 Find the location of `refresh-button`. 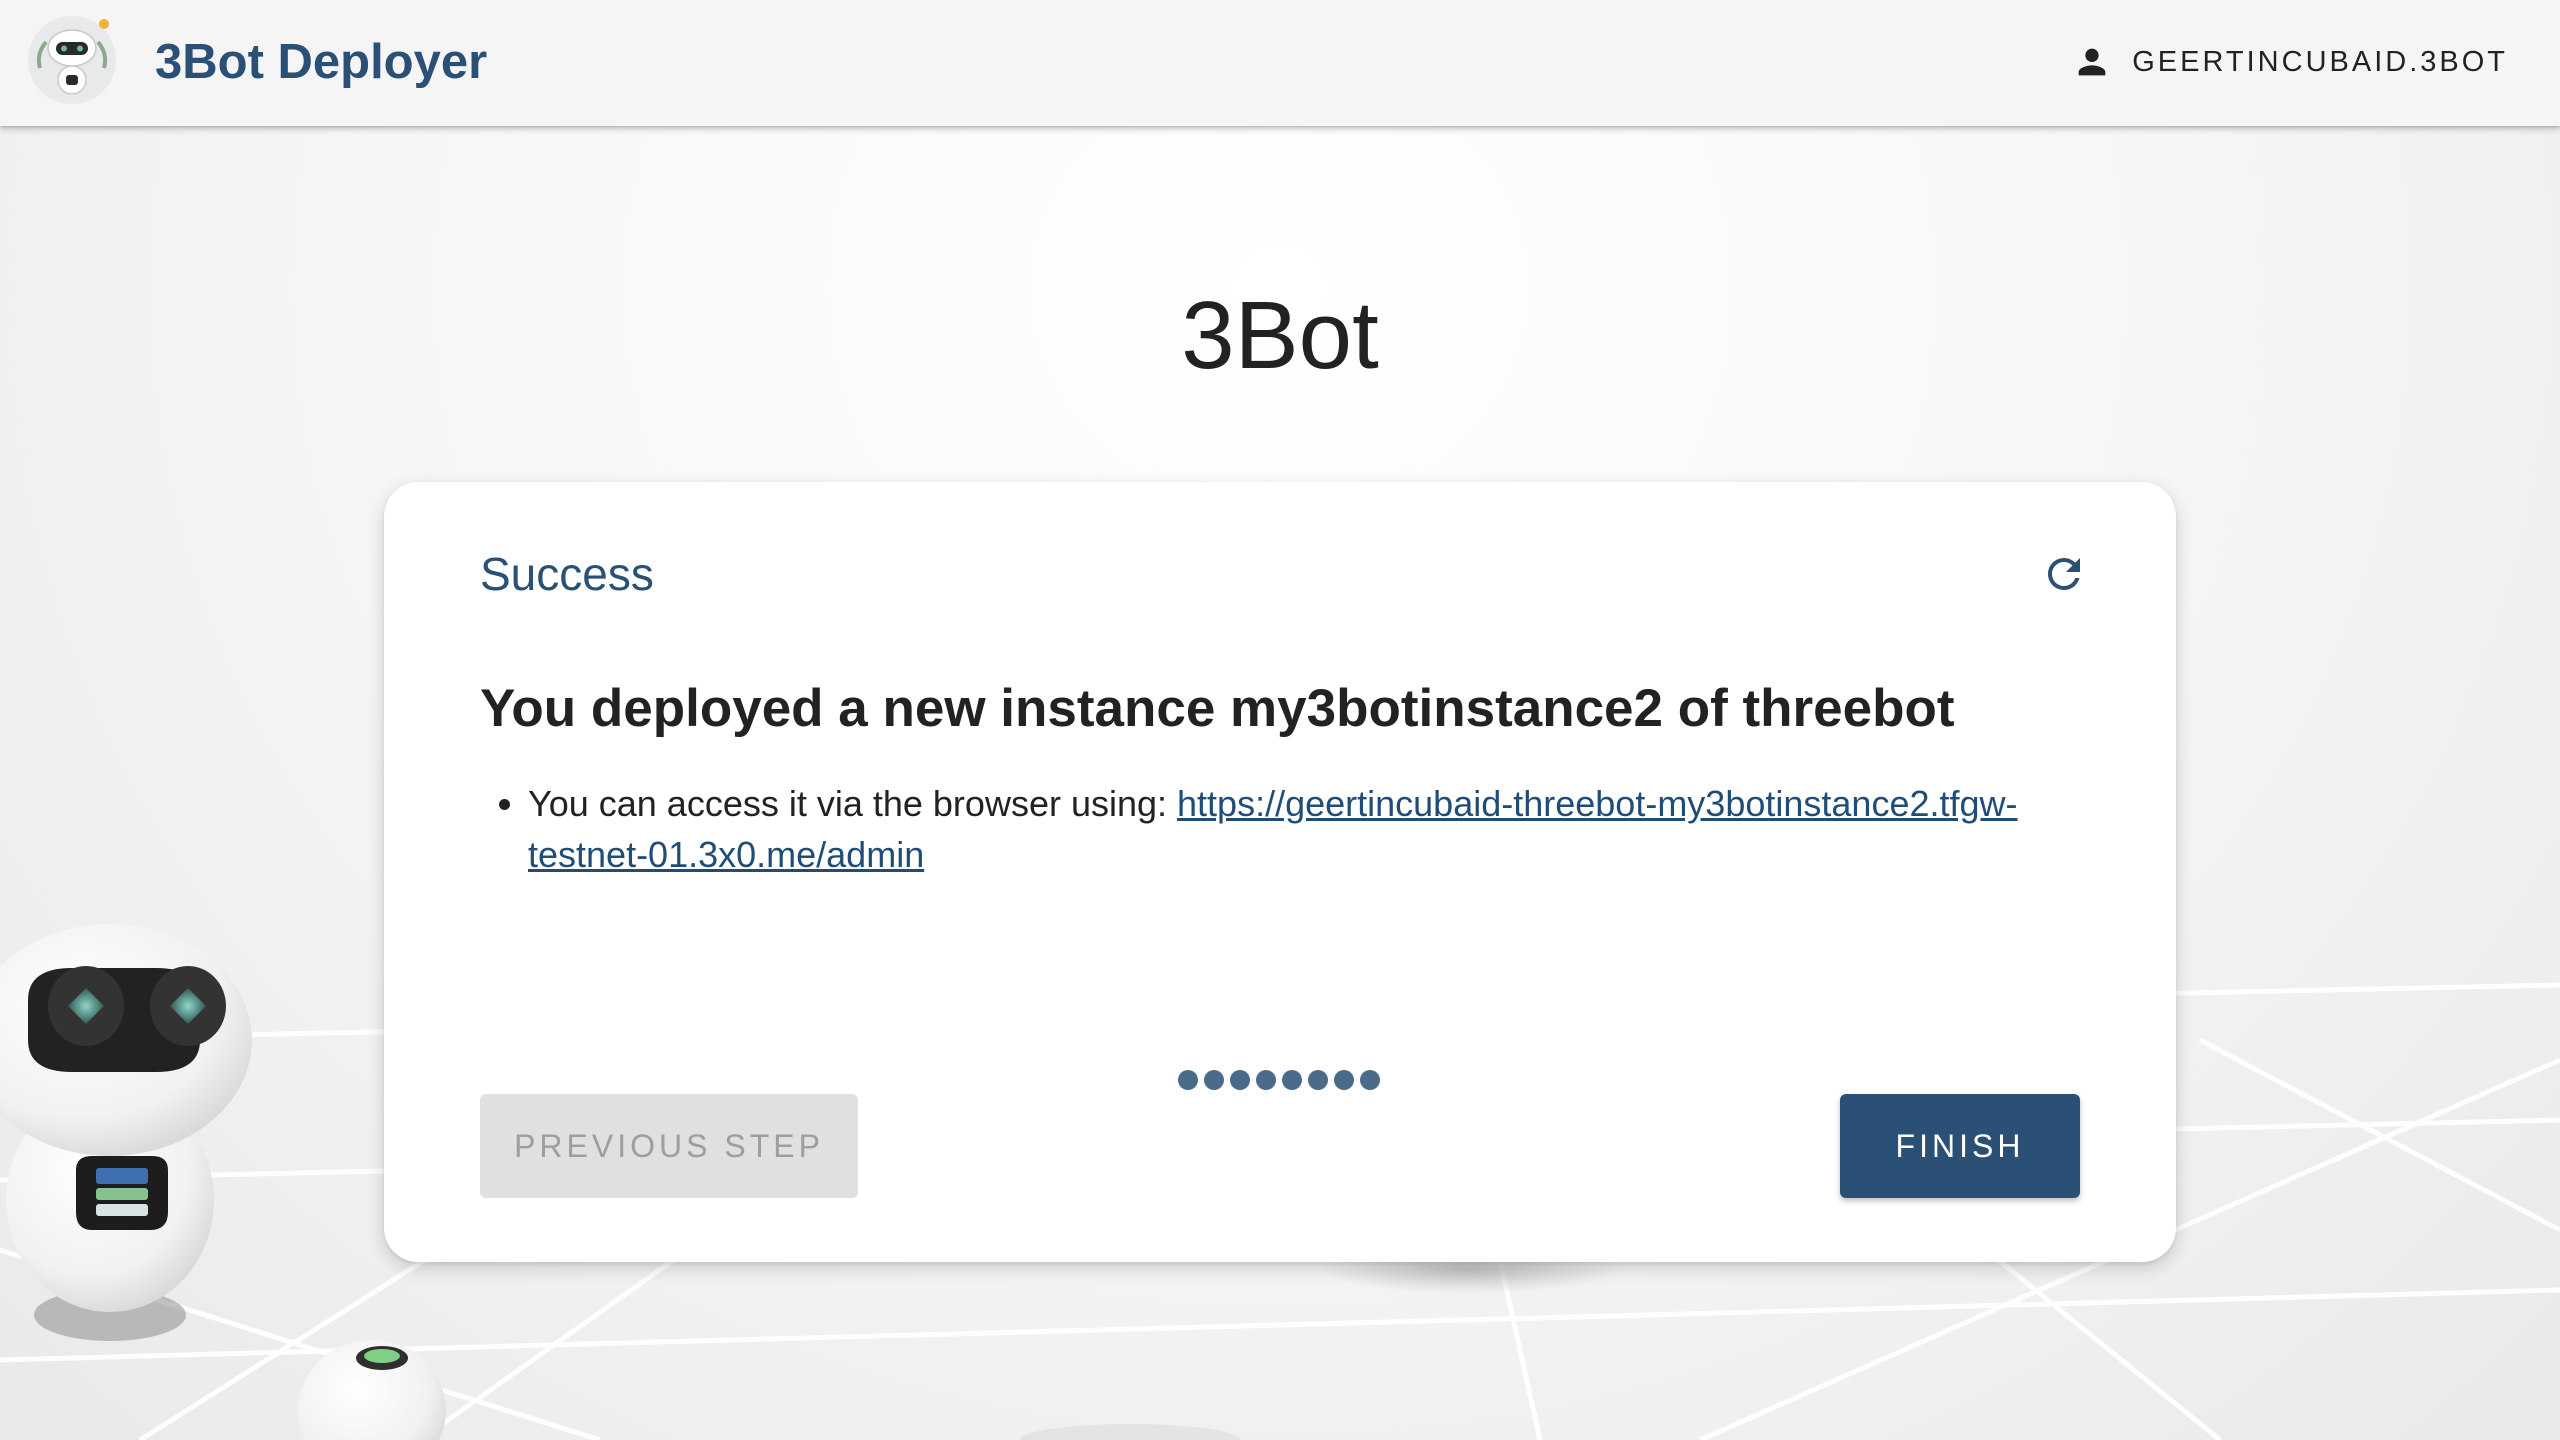

refresh-button is located at coordinates (2064, 574).